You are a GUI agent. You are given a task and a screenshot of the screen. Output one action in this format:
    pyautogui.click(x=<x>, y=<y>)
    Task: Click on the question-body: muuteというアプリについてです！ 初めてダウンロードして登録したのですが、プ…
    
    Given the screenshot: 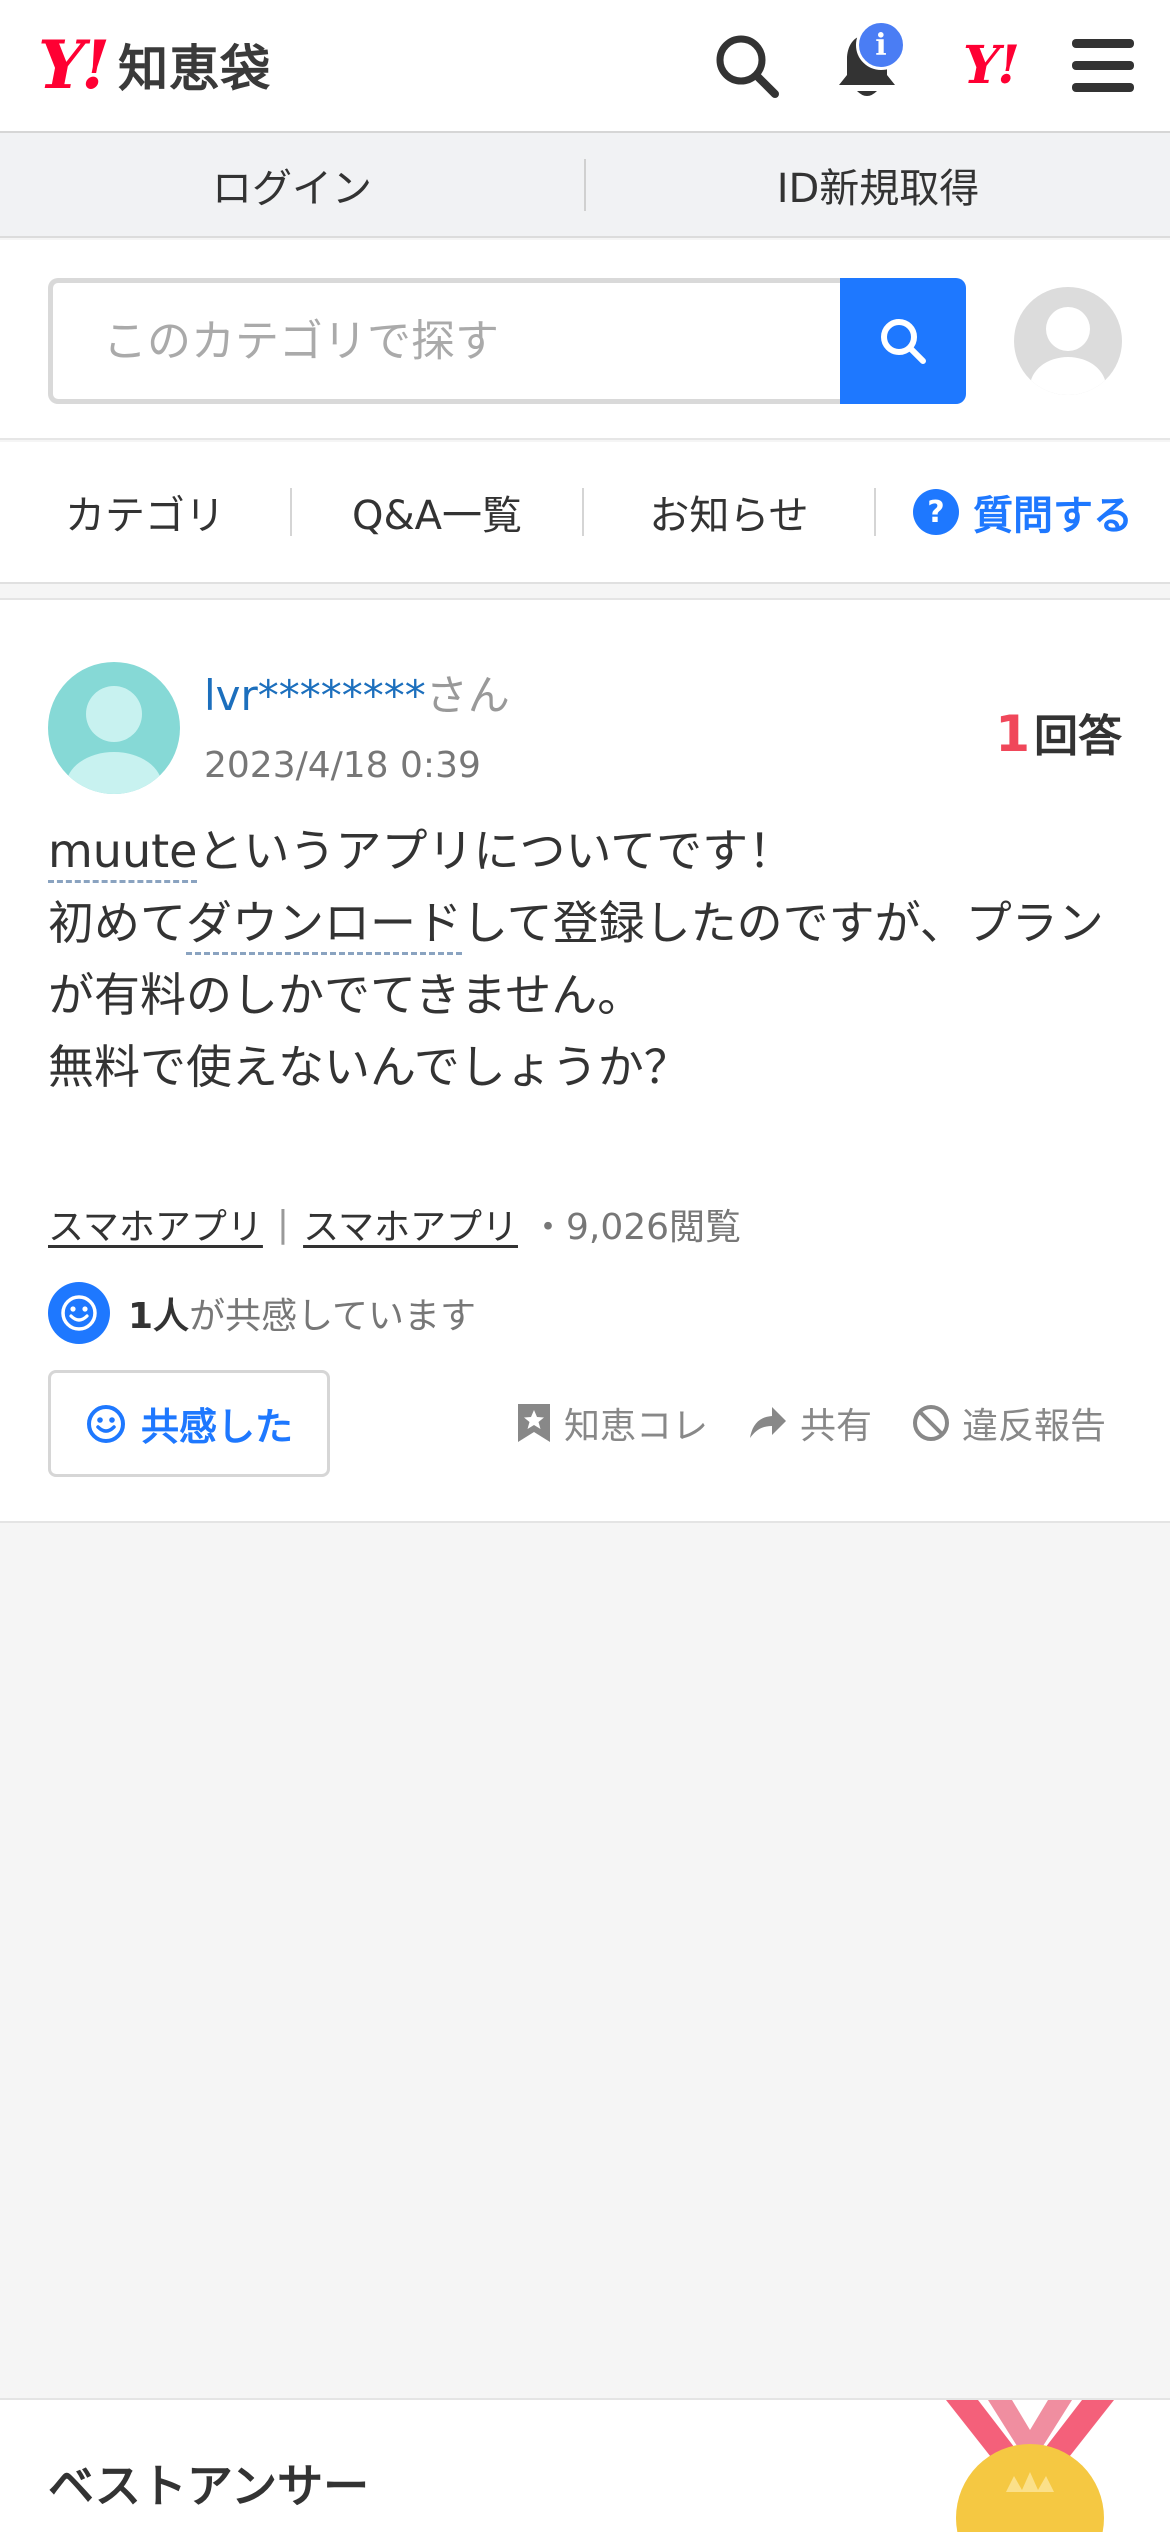 What is the action you would take?
    pyautogui.click(x=588, y=959)
    